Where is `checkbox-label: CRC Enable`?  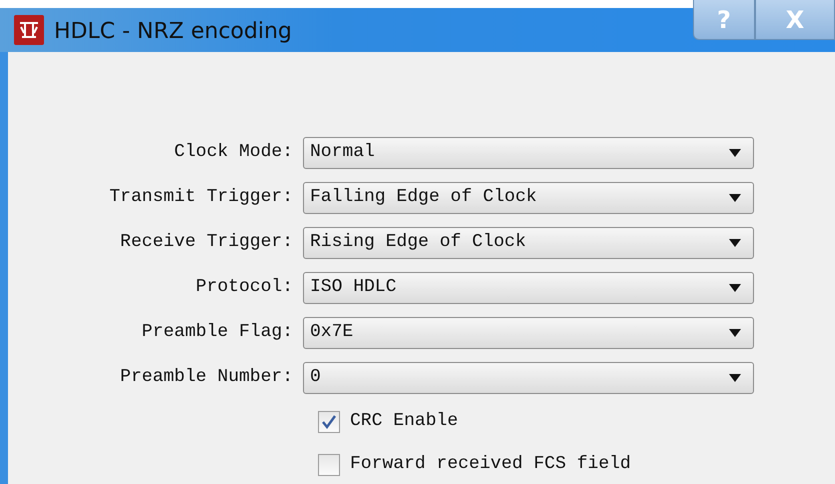
checkbox-label: CRC Enable is located at coordinates (404, 421).